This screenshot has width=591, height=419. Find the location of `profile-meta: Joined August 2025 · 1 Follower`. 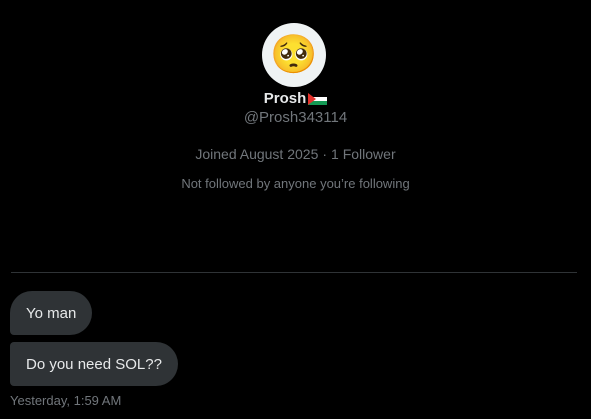

profile-meta: Joined August 2025 · 1 Follower is located at coordinates (295, 154).